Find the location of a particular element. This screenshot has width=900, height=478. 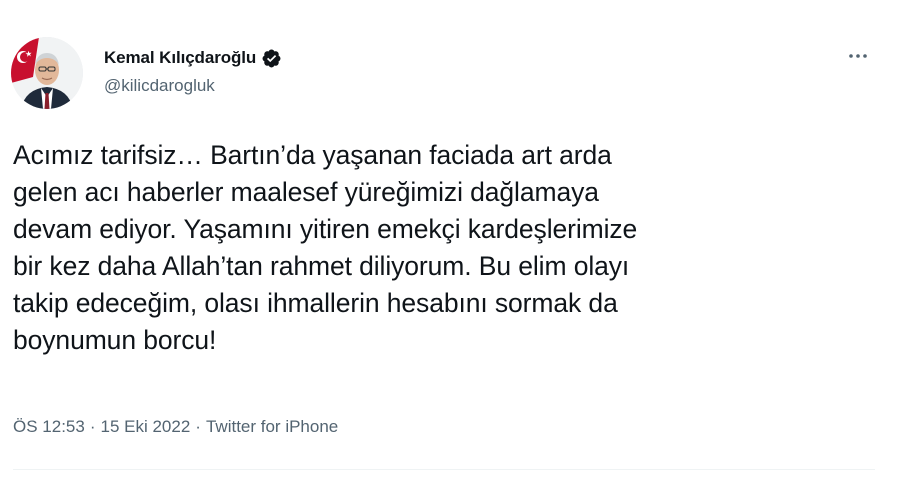

author-handle: @kilicdarogluk is located at coordinates (159, 86).